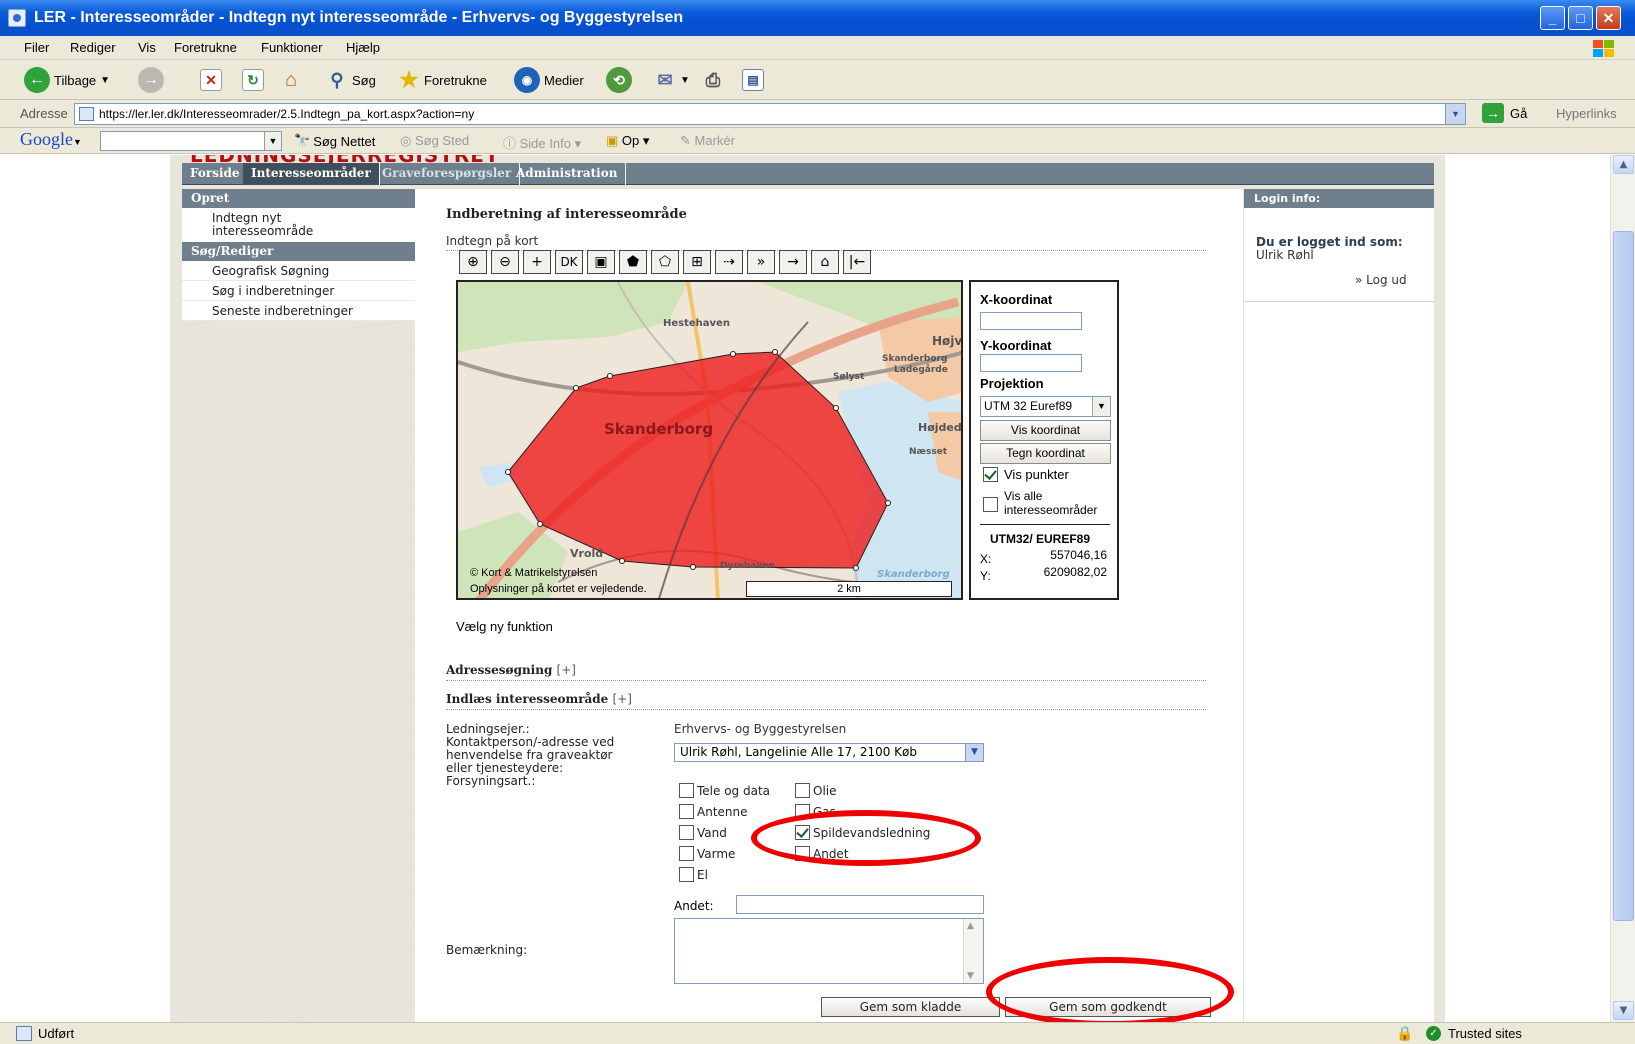  What do you see at coordinates (569, 262) in the screenshot?
I see `dk-extent-tool: DK` at bounding box center [569, 262].